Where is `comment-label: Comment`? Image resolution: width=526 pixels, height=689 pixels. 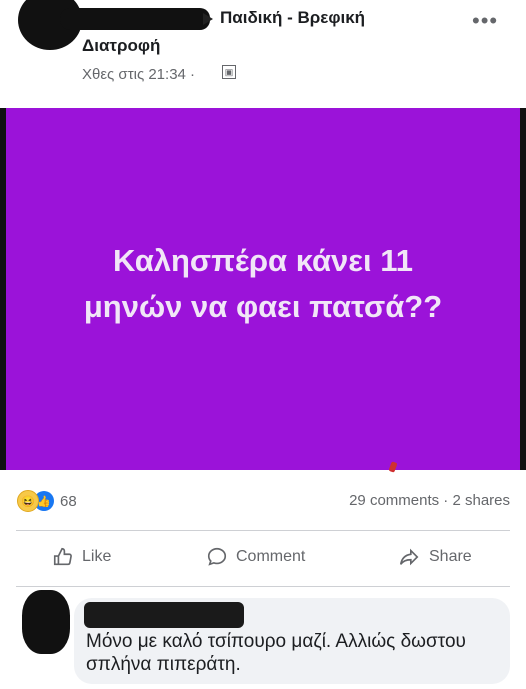
comment-label: Comment is located at coordinates (271, 556).